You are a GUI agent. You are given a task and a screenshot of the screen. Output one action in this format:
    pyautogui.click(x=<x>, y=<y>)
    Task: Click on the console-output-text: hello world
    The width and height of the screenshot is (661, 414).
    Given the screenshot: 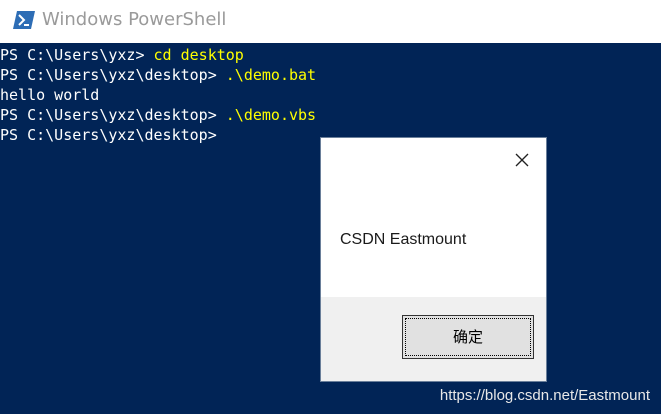 What is the action you would take?
    pyautogui.click(x=50, y=95)
    